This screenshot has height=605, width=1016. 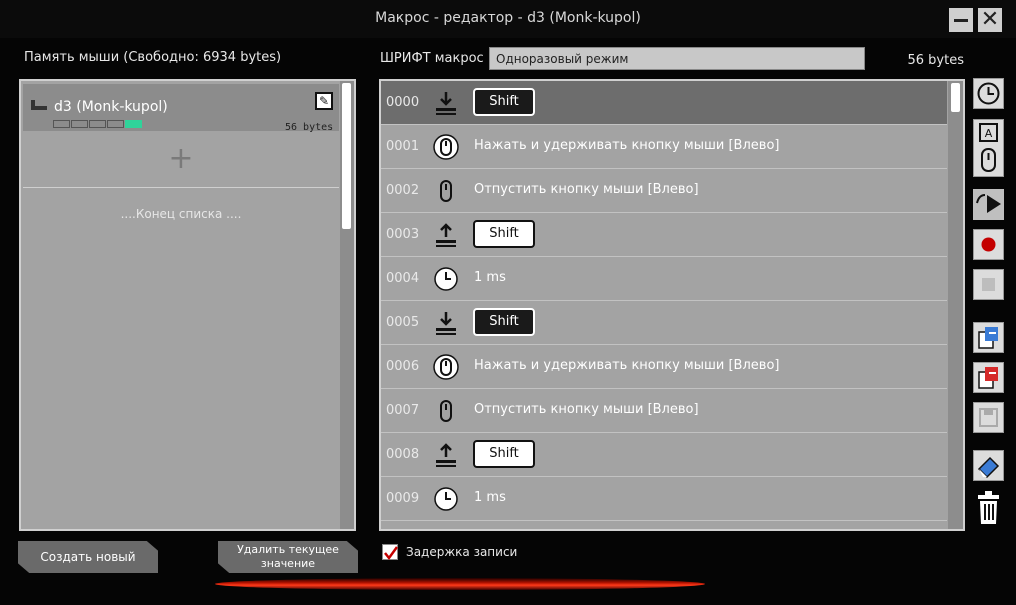 I want to click on stop-button, so click(x=988, y=284).